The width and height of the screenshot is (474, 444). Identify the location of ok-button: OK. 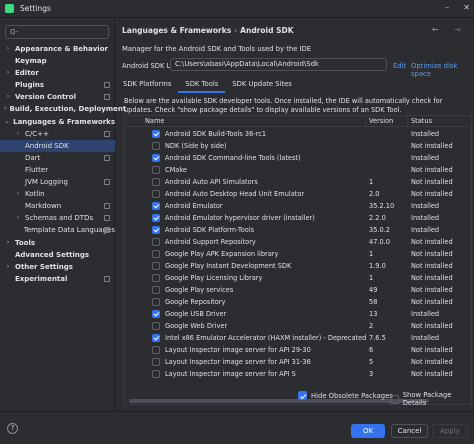
(368, 431).